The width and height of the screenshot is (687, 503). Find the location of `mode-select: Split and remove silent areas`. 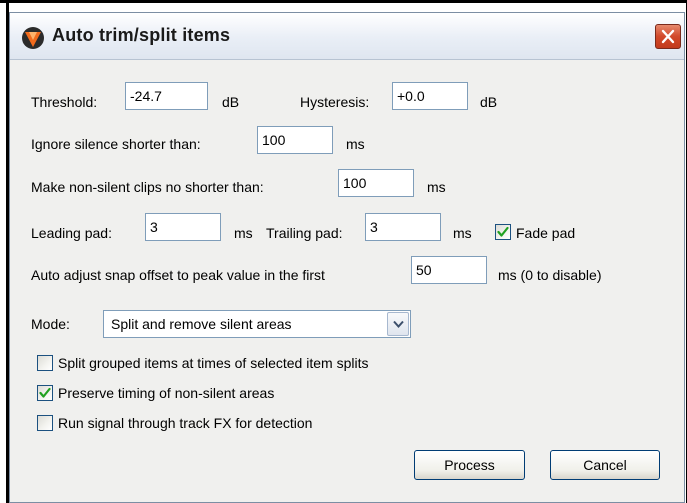

mode-select: Split and remove silent areas is located at coordinates (257, 324).